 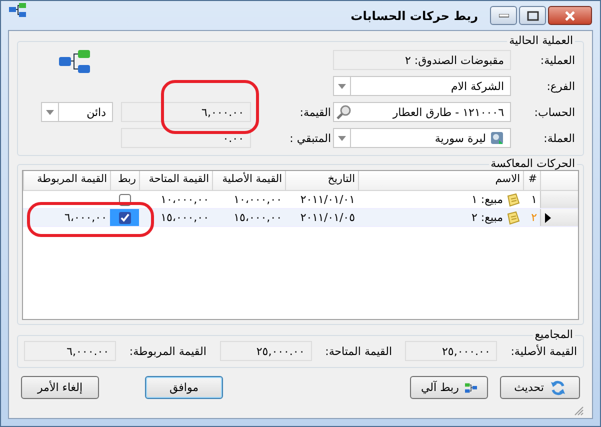 I want to click on minimize-icon, so click(x=503, y=16).